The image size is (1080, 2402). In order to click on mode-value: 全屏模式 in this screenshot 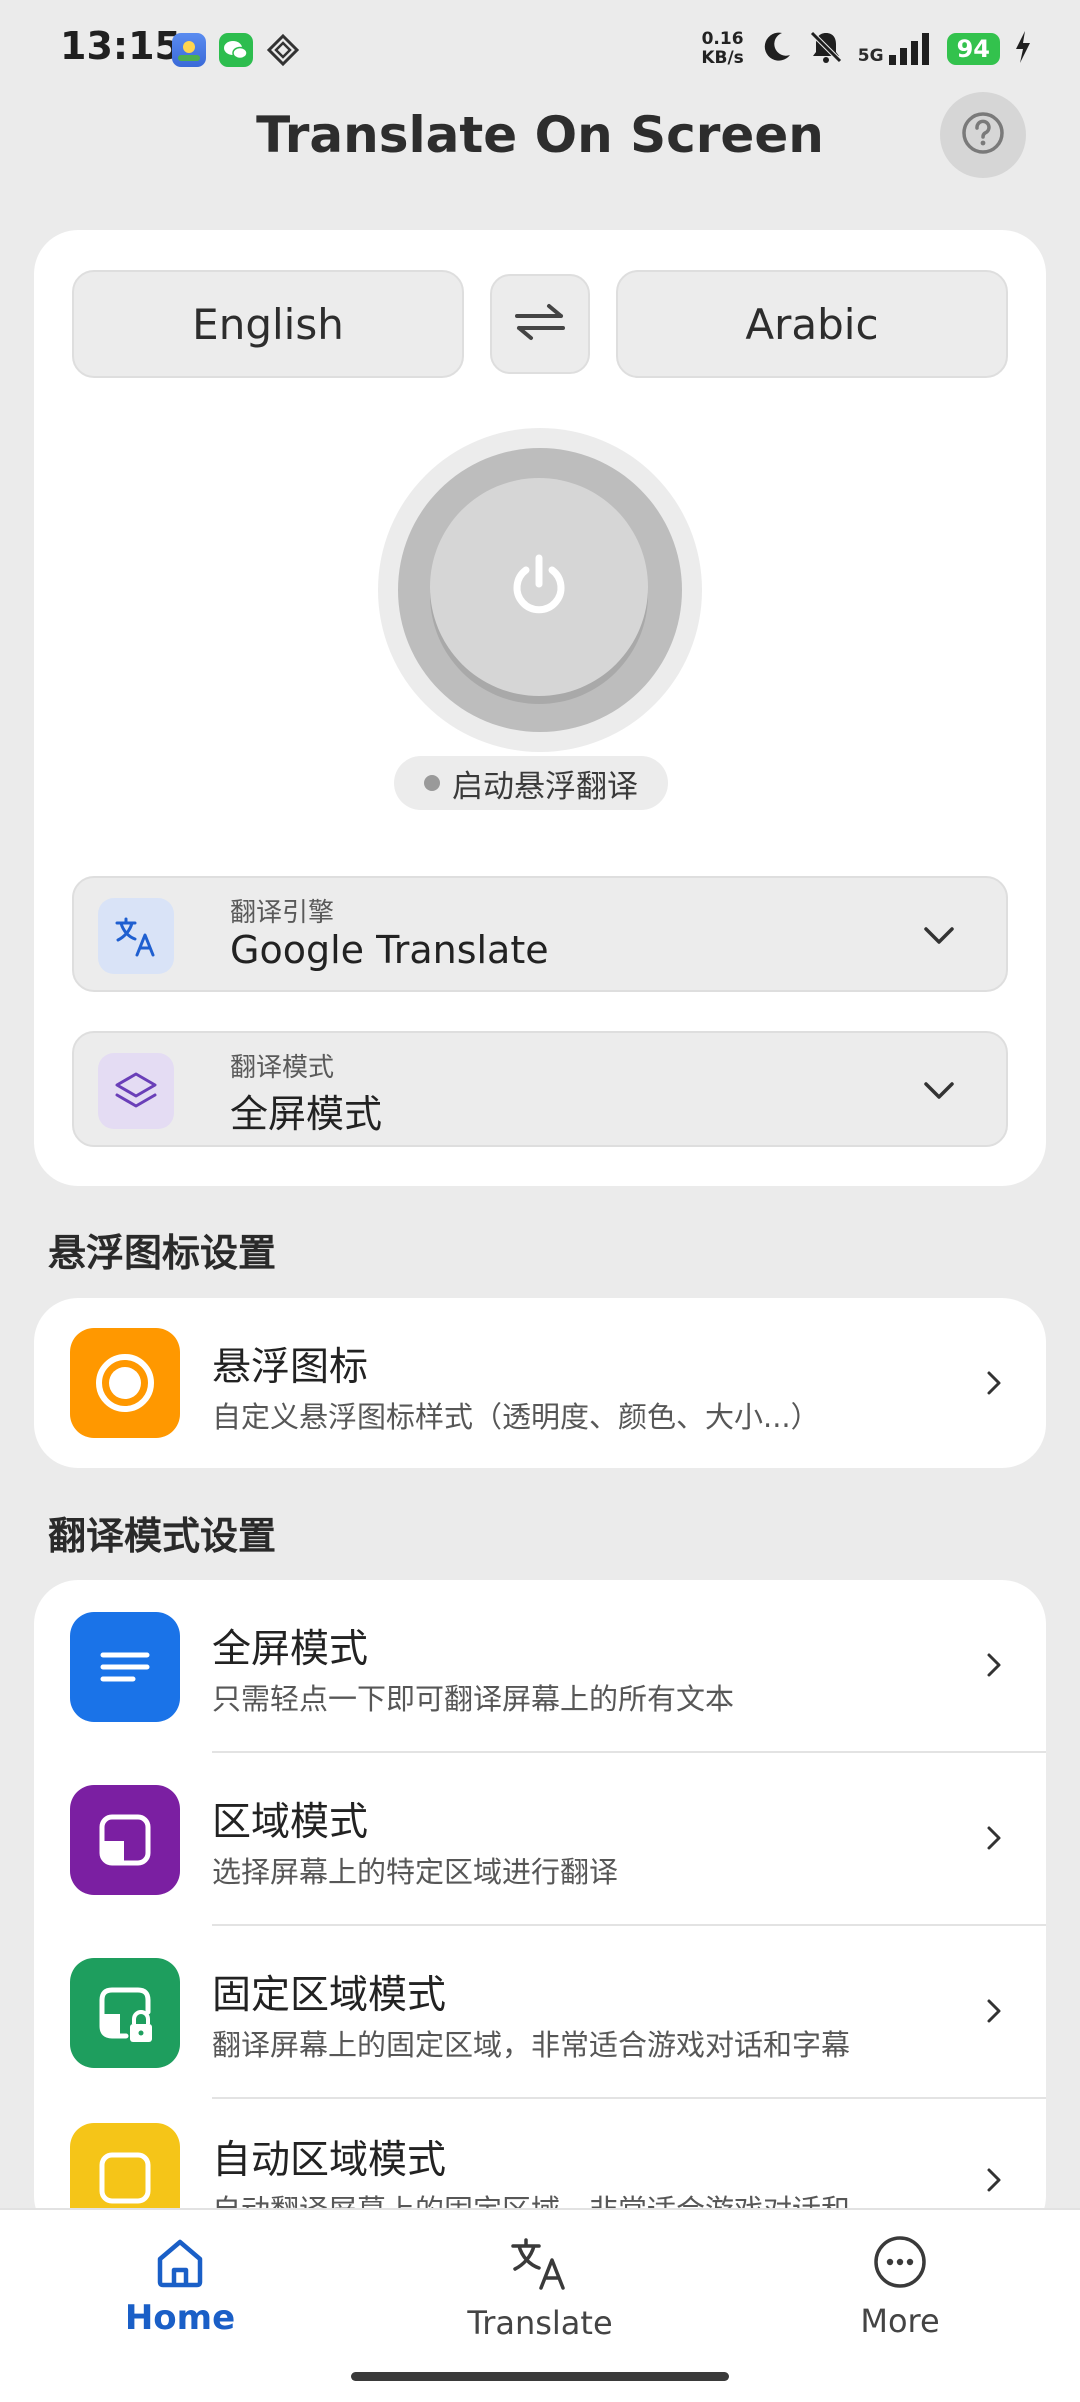, I will do `click(306, 1114)`.